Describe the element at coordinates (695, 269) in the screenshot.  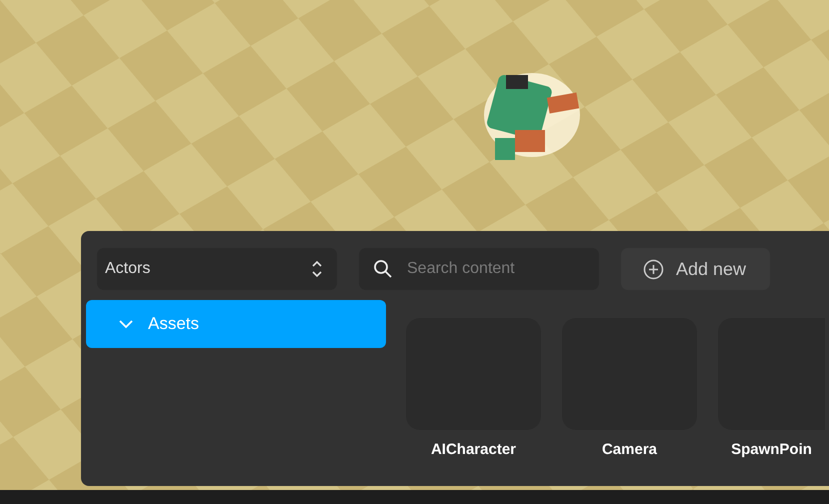
I see `add-new-button: Add new` at that location.